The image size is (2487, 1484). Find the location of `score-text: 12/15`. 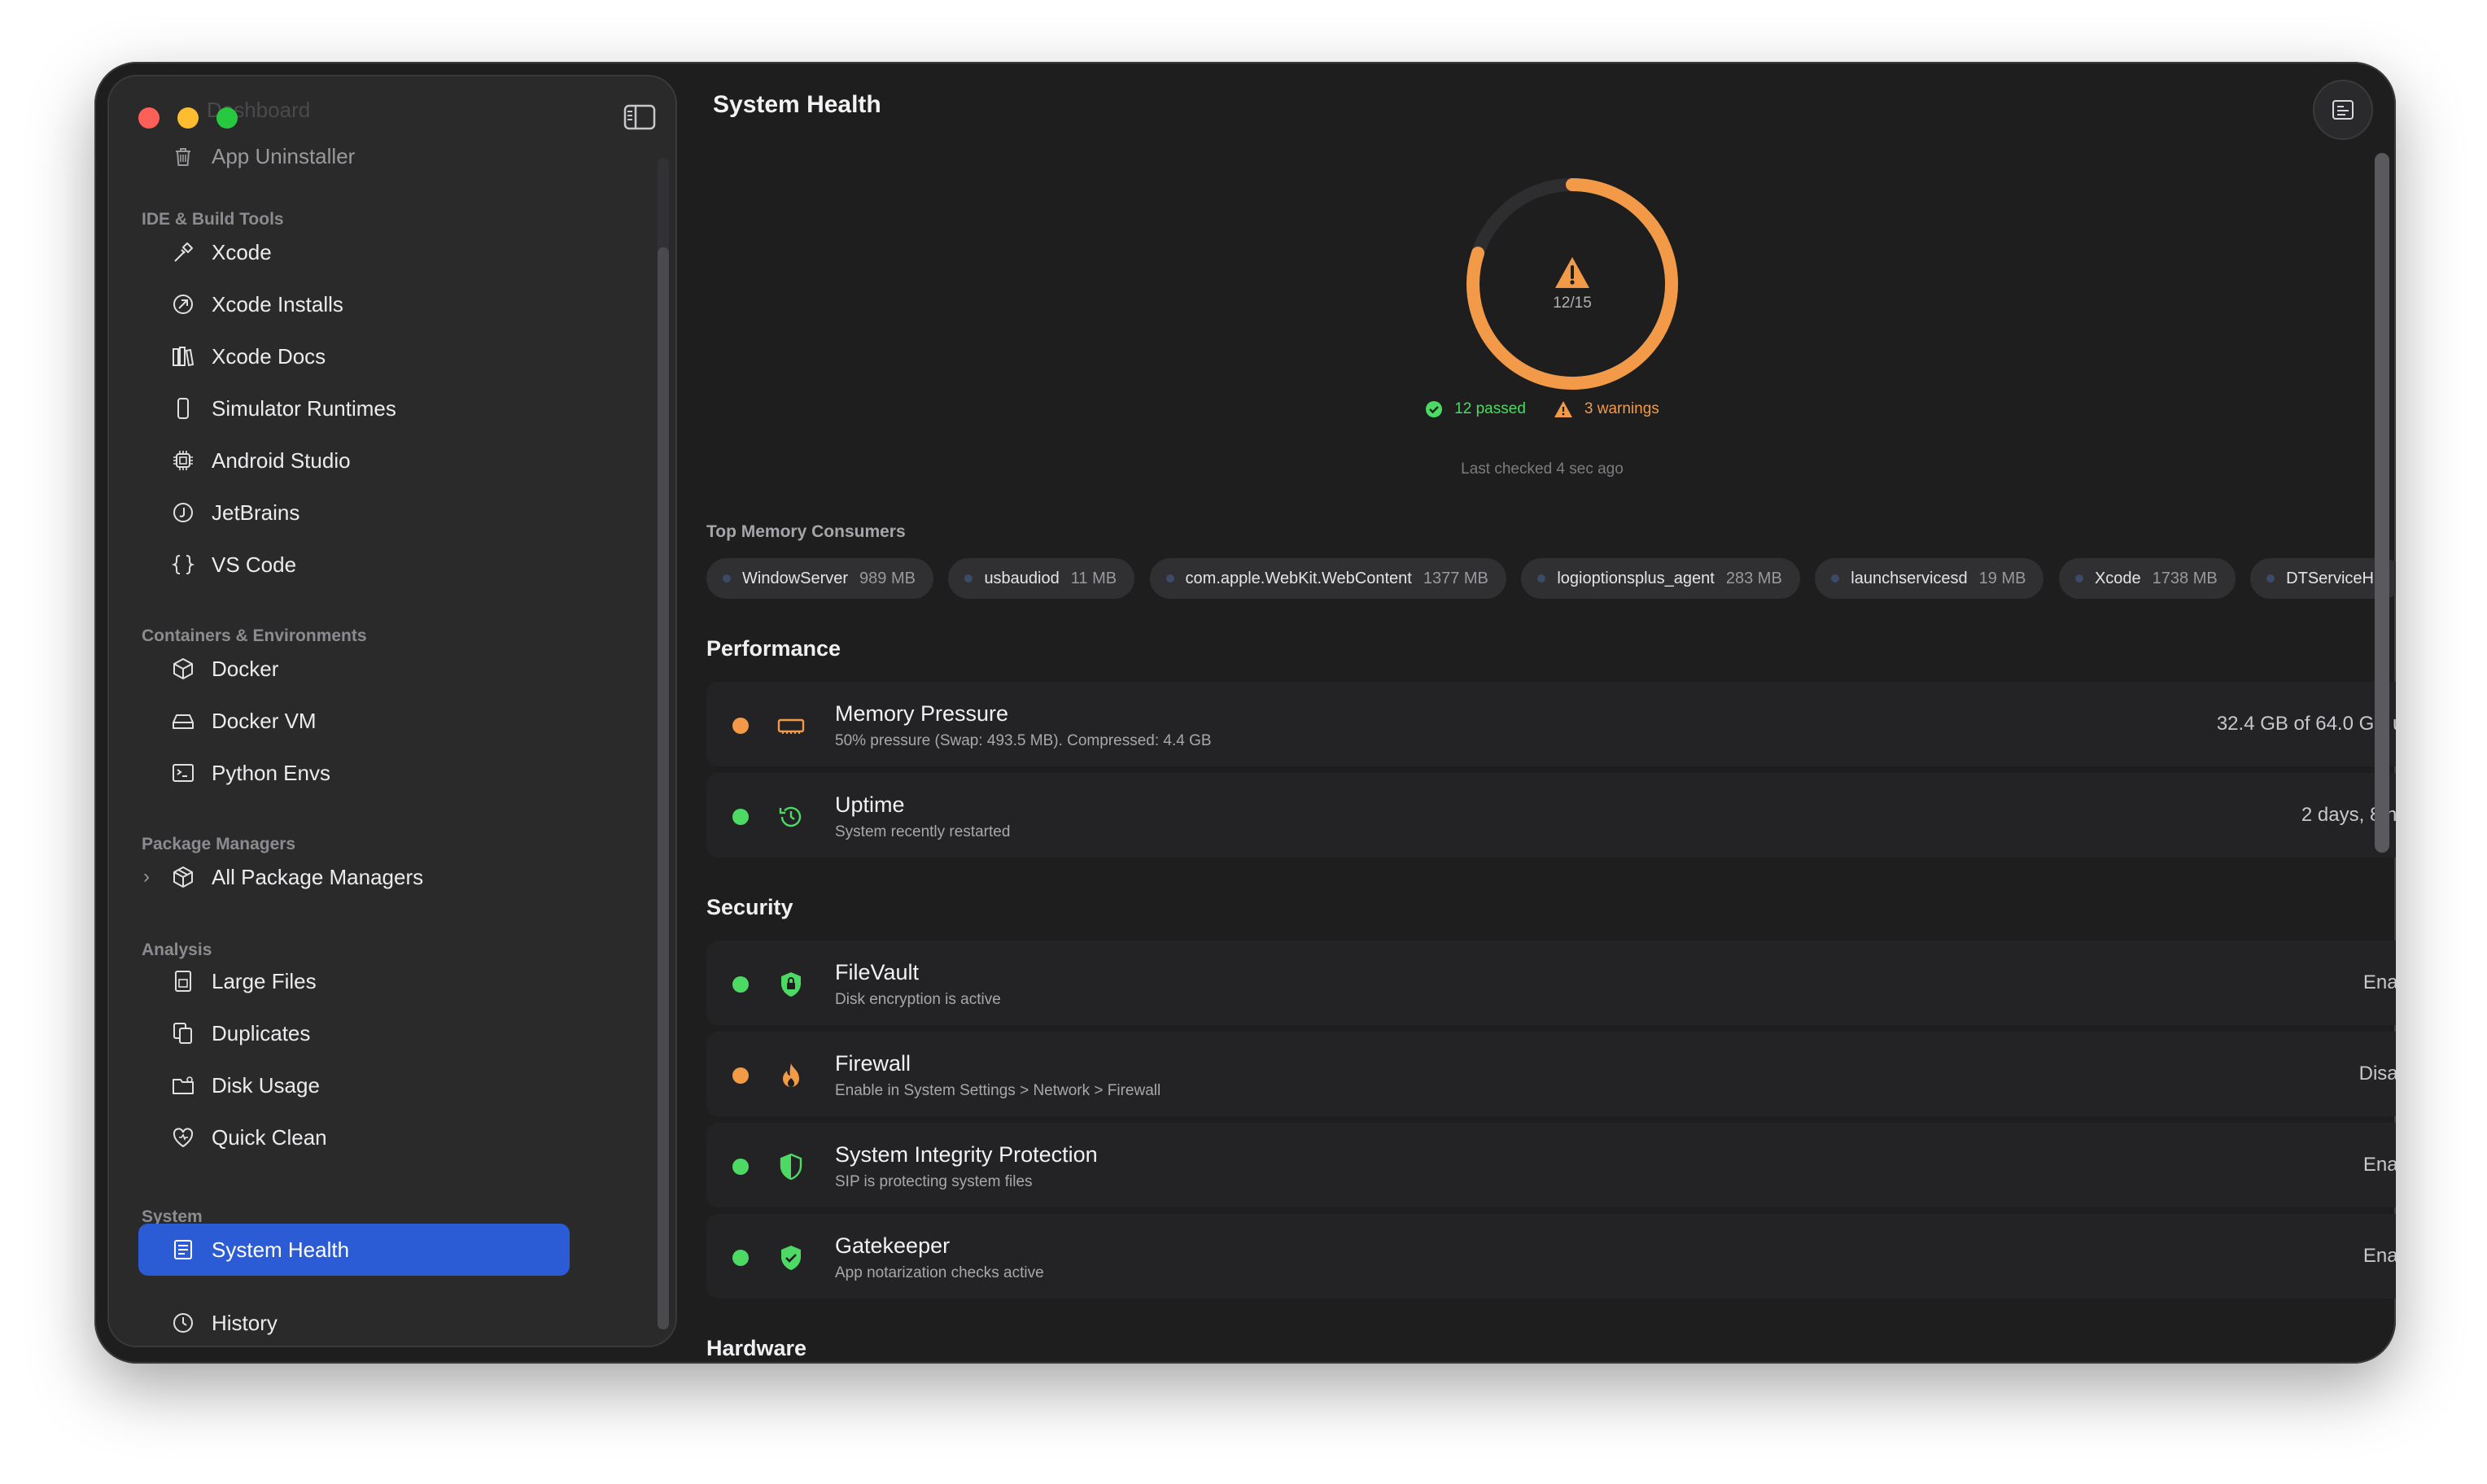

score-text: 12/15 is located at coordinates (1573, 304).